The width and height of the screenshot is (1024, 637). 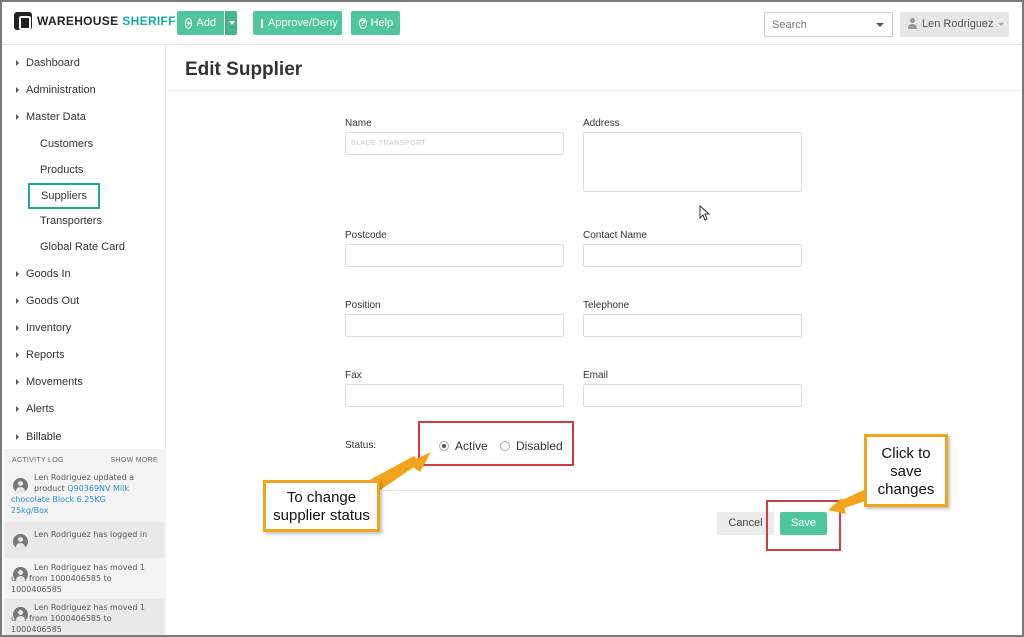 What do you see at coordinates (84, 499) in the screenshot?
I see `product-link: chocolate Block 6.25KG` at bounding box center [84, 499].